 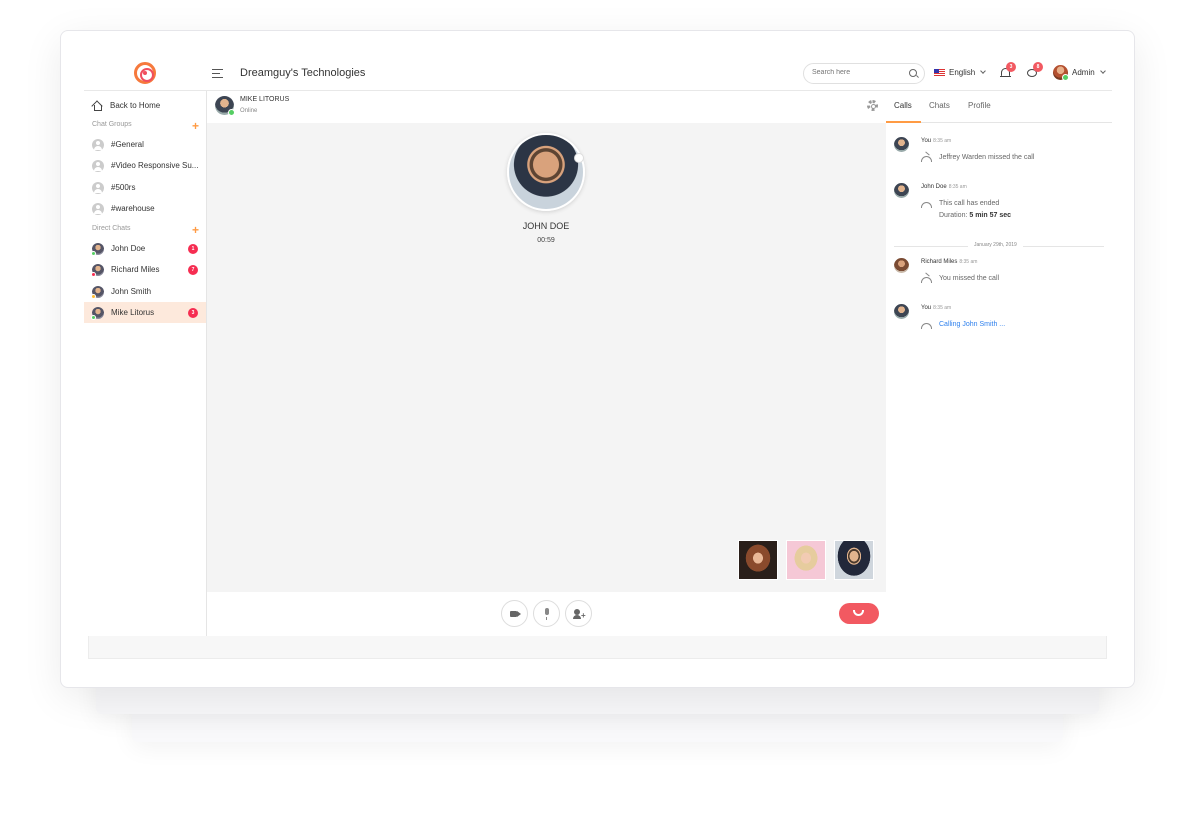 What do you see at coordinates (123, 187) in the screenshot?
I see `group-label: #500rs` at bounding box center [123, 187].